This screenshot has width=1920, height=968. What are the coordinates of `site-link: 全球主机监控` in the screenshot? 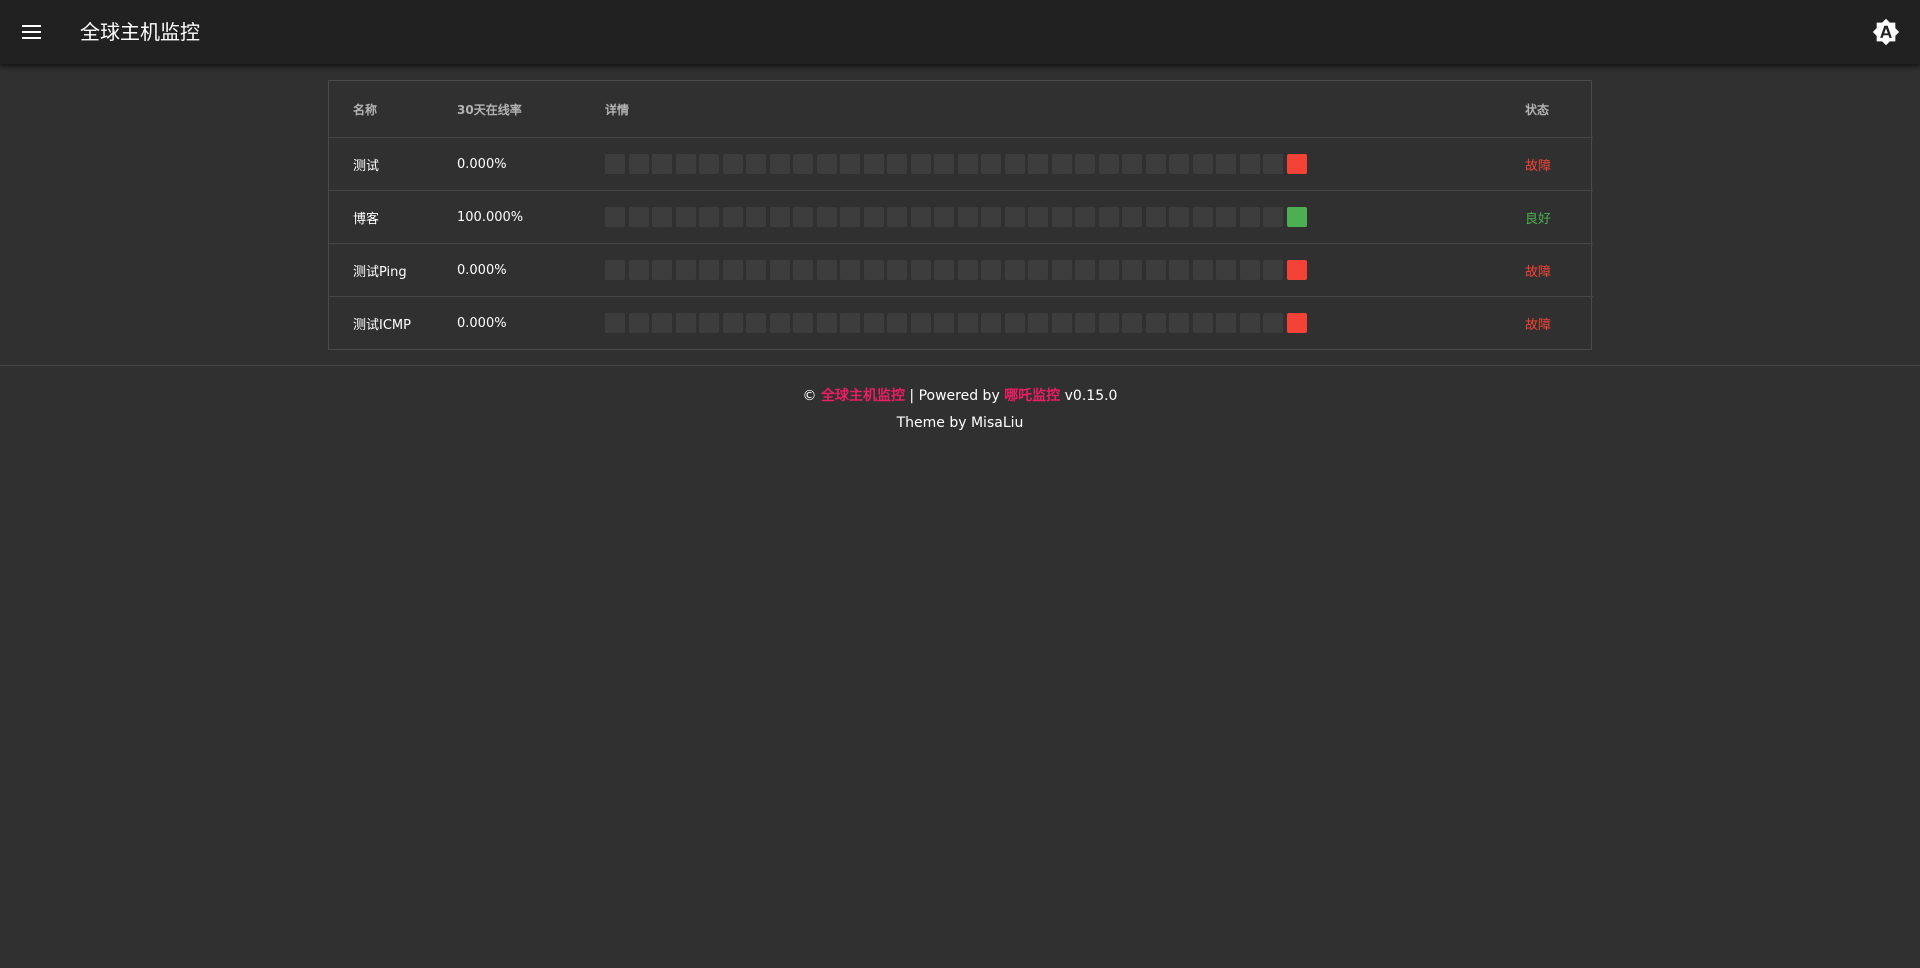 It's located at (863, 396).